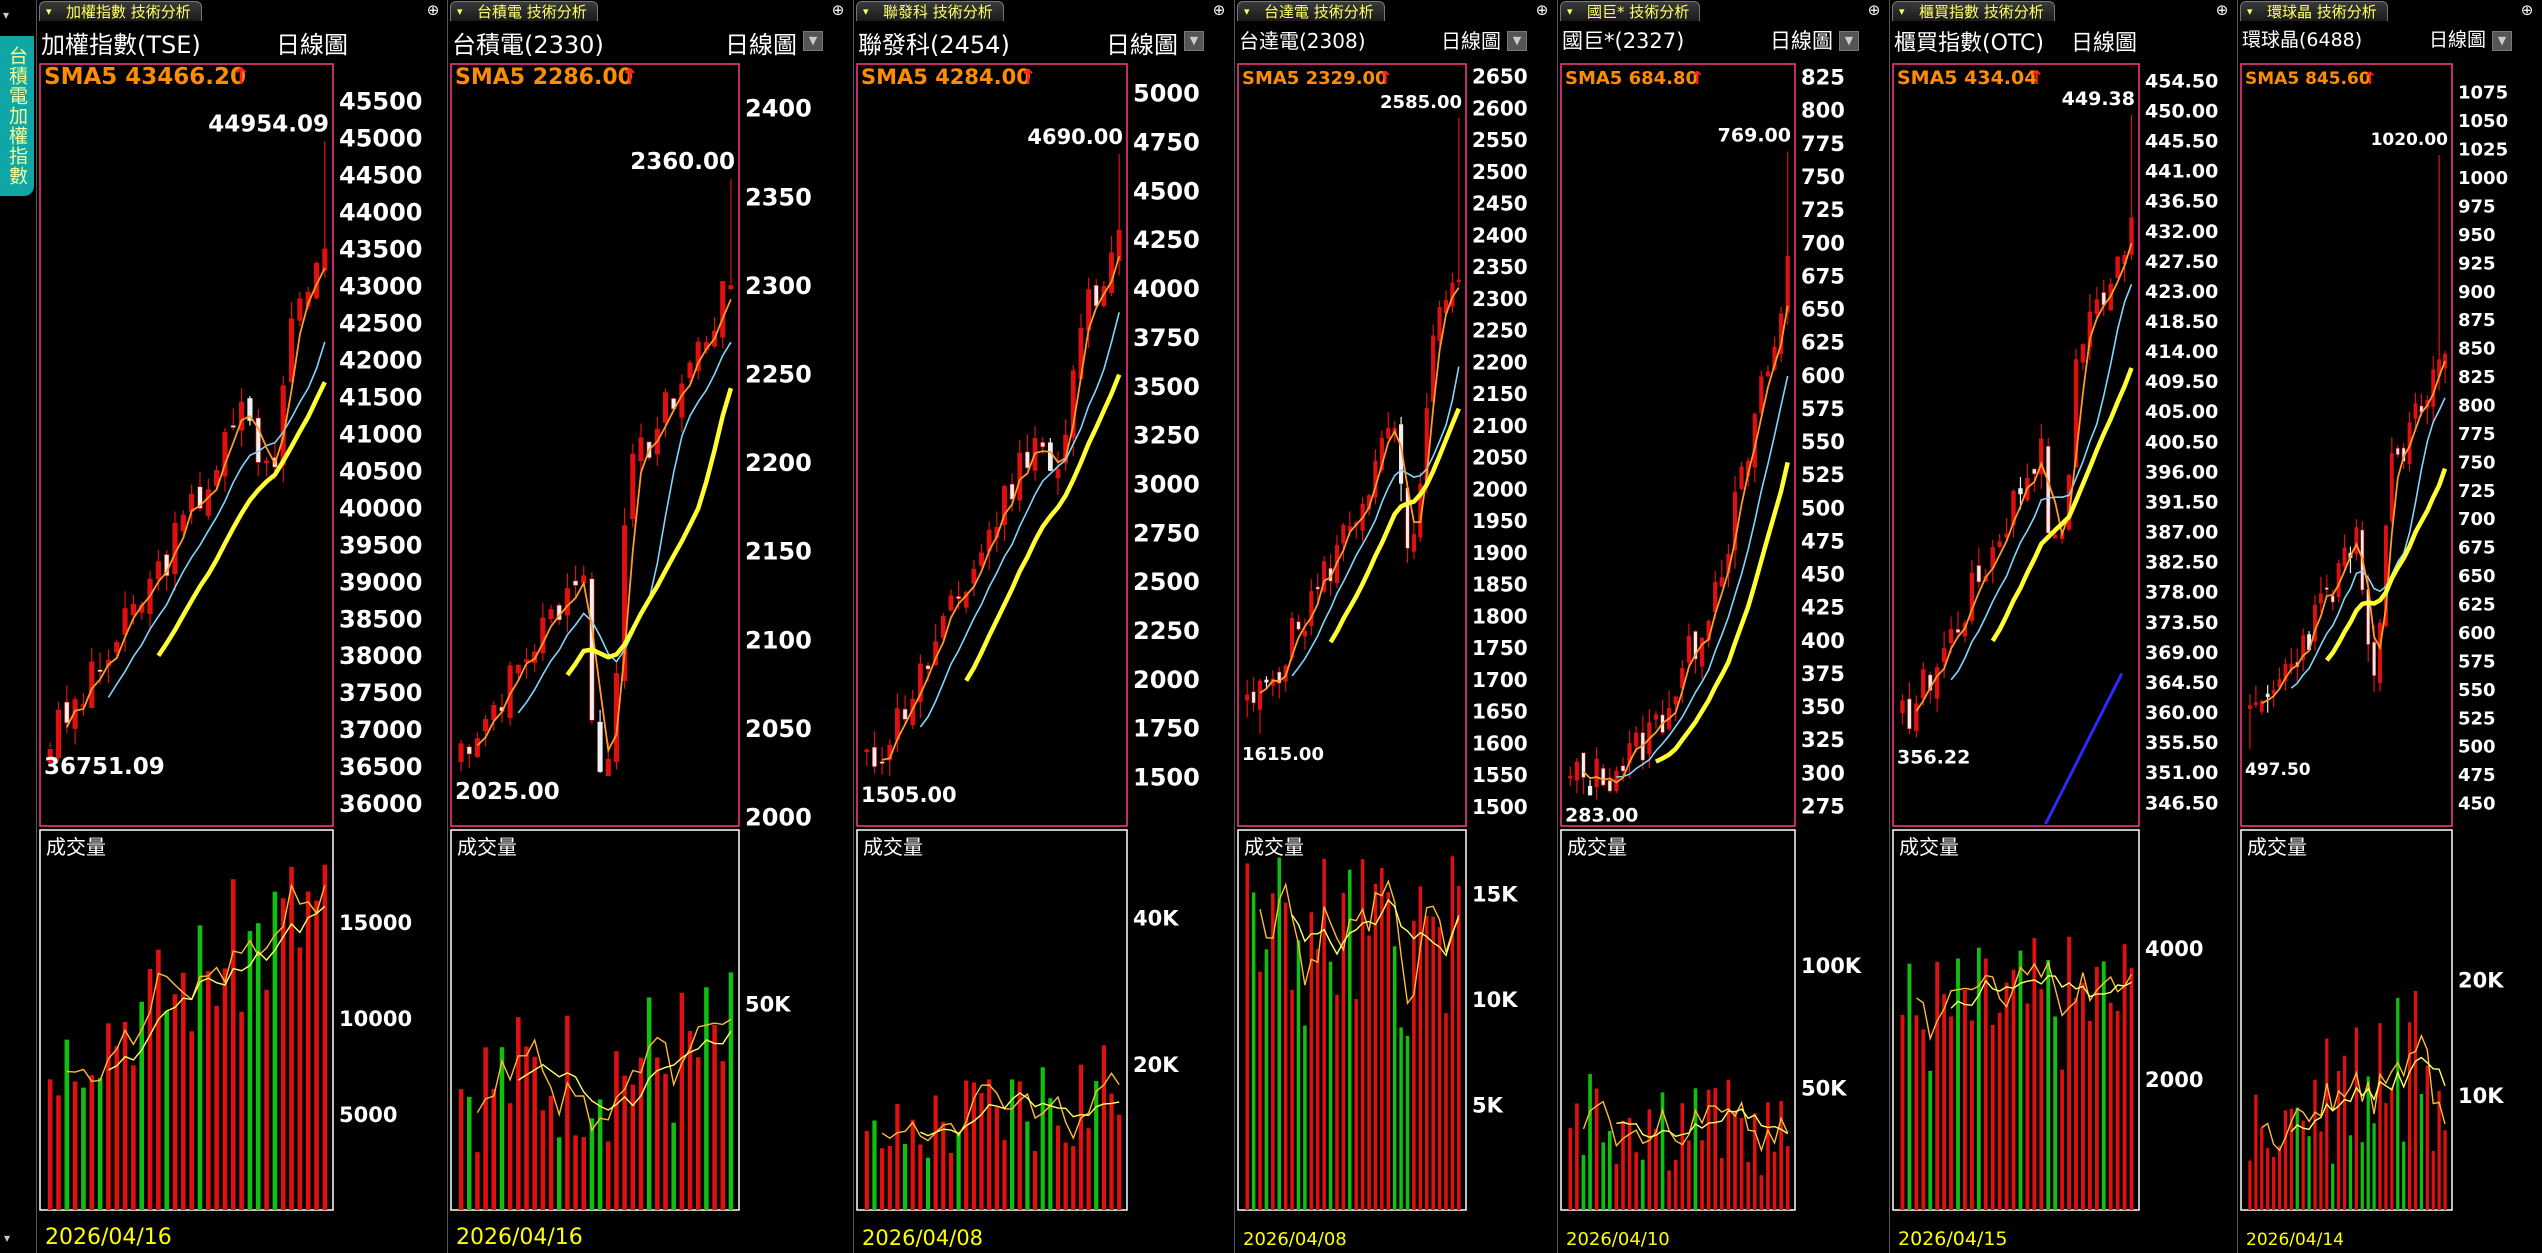  I want to click on low-label: 36751.09, so click(104, 767).